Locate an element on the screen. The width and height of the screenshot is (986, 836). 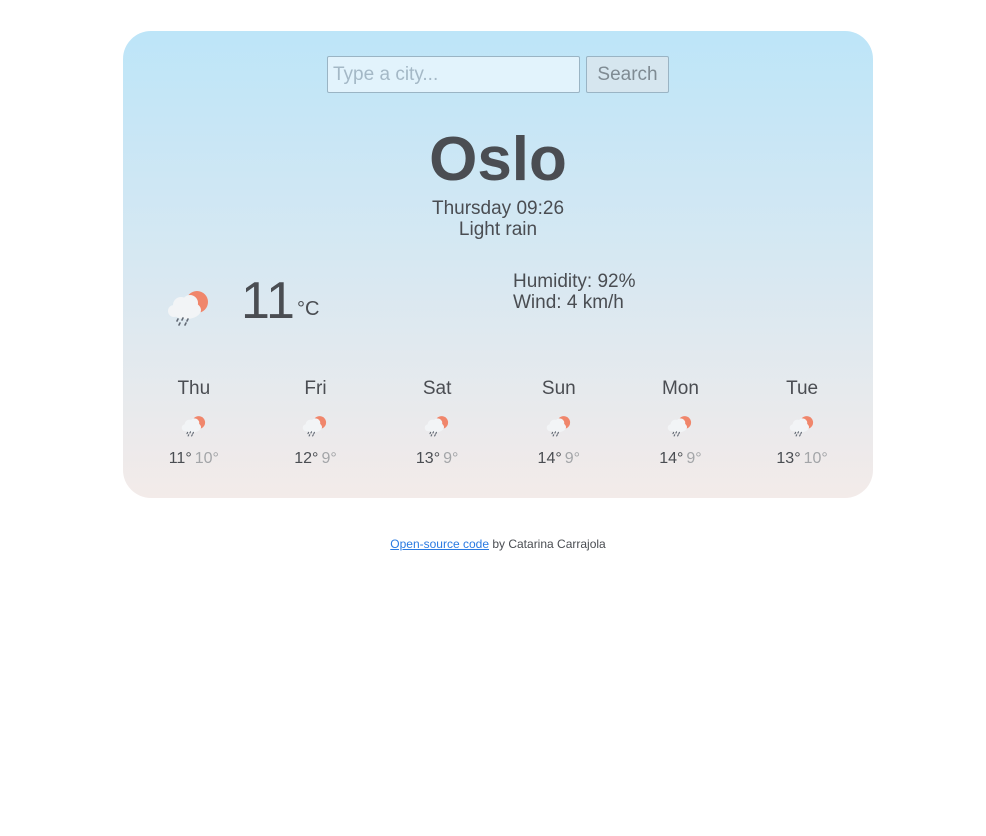
weather-details: Humidity: 92% Wind: 4 km/h is located at coordinates (574, 292).